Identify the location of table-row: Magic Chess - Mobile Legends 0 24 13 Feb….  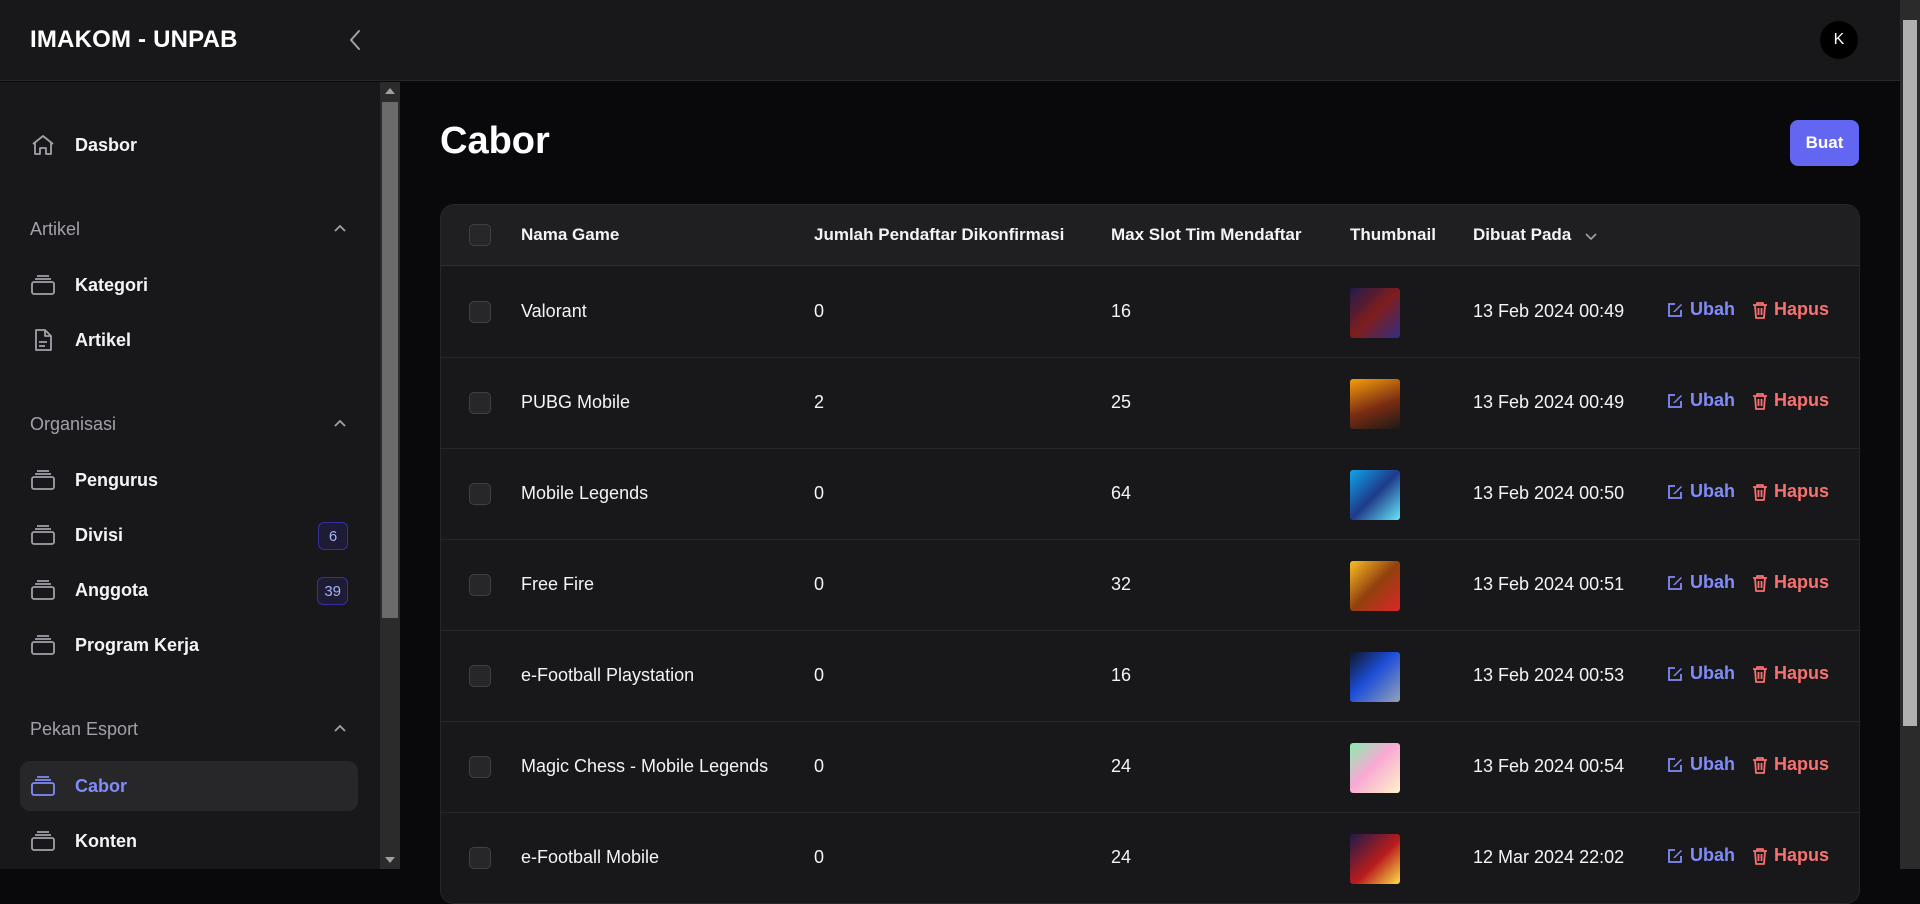
(1150, 767).